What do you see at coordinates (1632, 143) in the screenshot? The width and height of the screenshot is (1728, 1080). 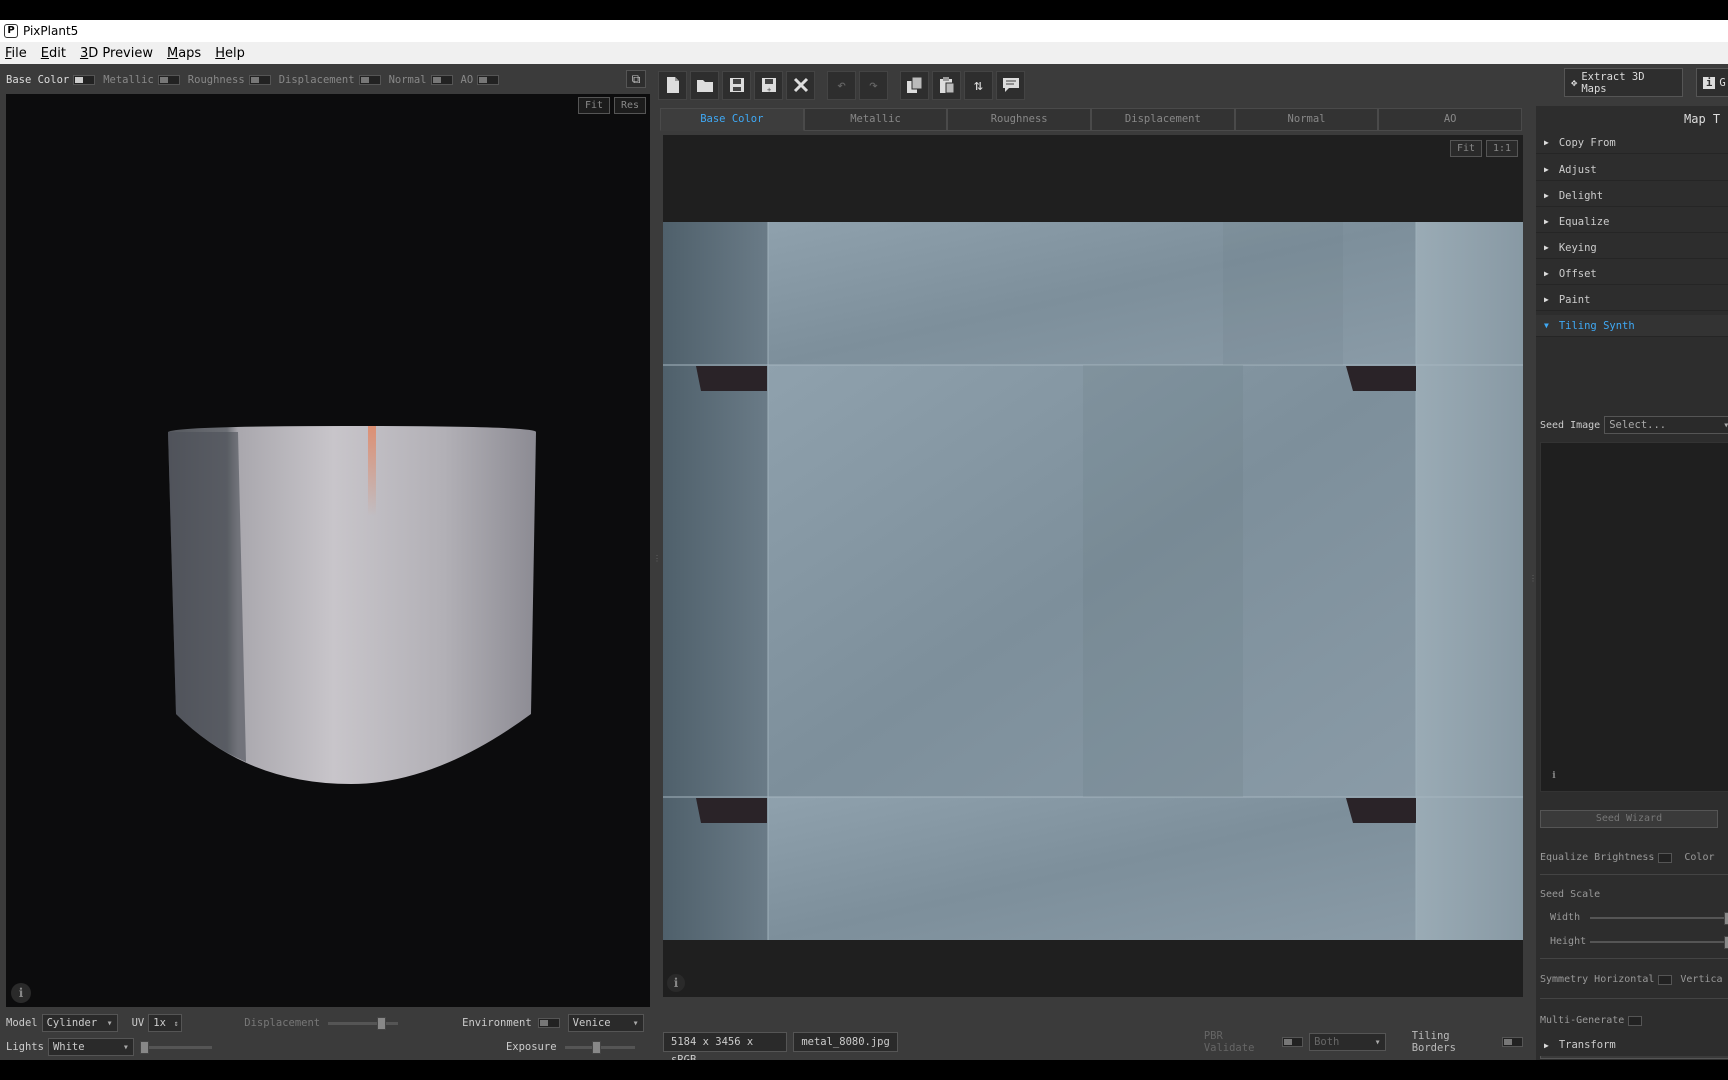 I see `section-copy-from: ▶ Copy From` at bounding box center [1632, 143].